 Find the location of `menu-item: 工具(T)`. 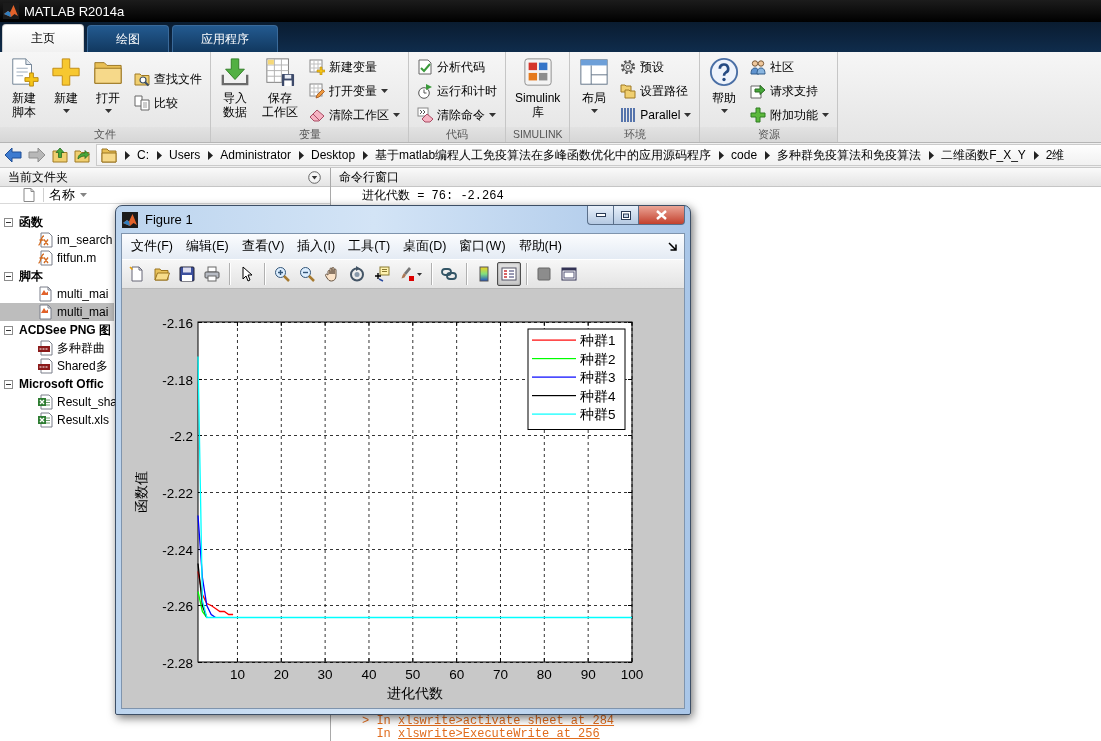

menu-item: 工具(T) is located at coordinates (369, 246).